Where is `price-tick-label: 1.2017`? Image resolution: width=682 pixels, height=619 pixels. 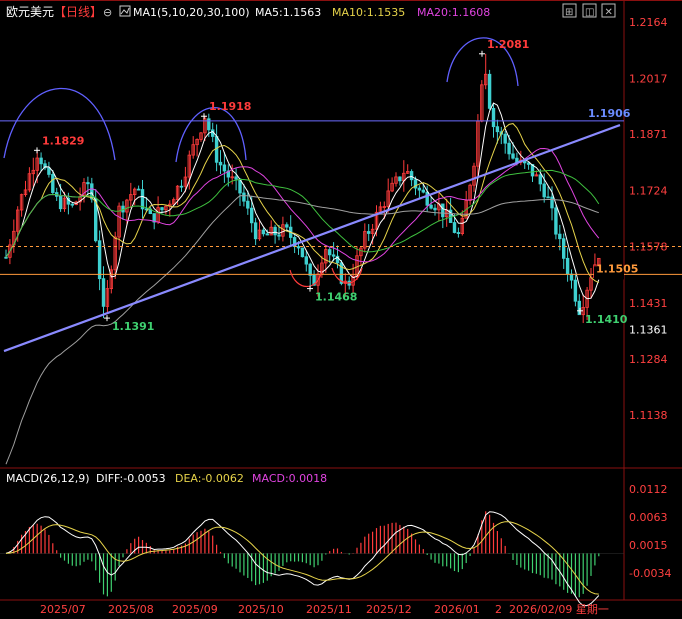 price-tick-label: 1.2017 is located at coordinates (648, 78).